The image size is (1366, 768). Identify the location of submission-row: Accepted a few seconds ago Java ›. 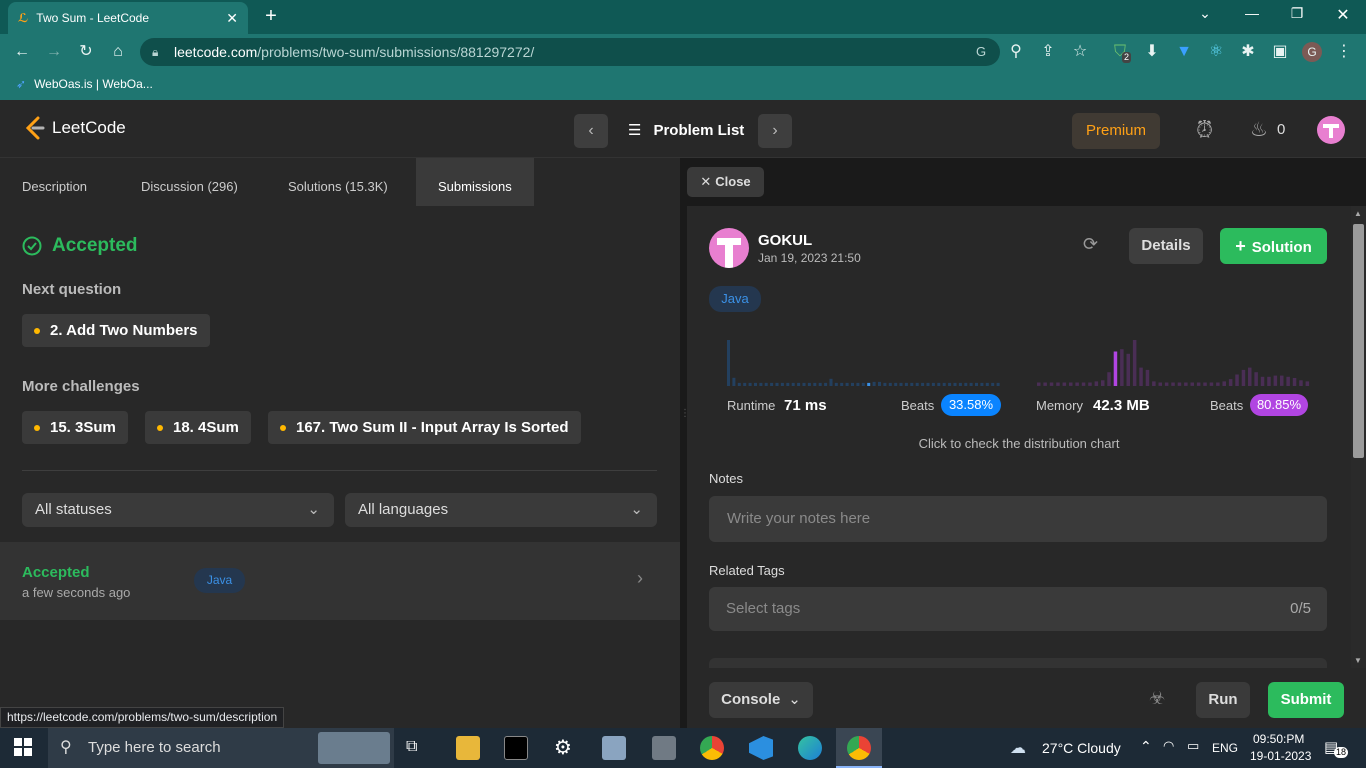
(340, 581).